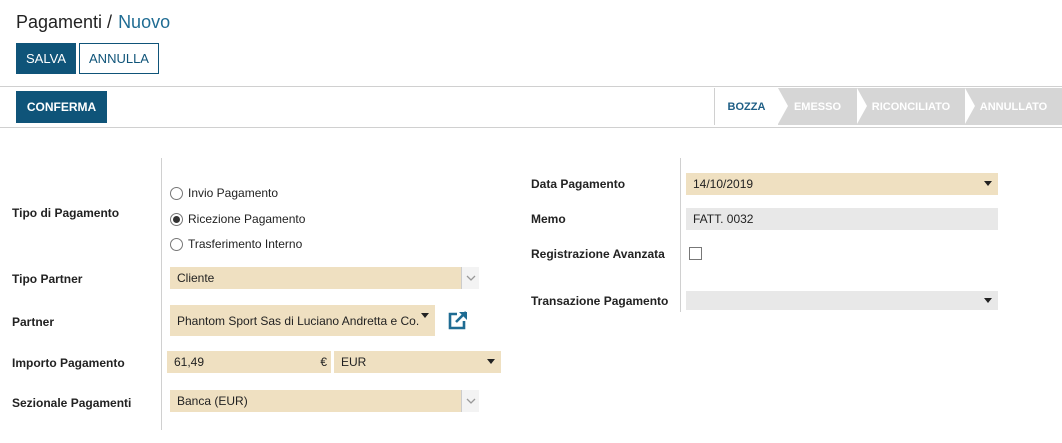 The image size is (1062, 443). I want to click on radio-ricezione-pagamento: Ricezione Pagamento, so click(237, 219).